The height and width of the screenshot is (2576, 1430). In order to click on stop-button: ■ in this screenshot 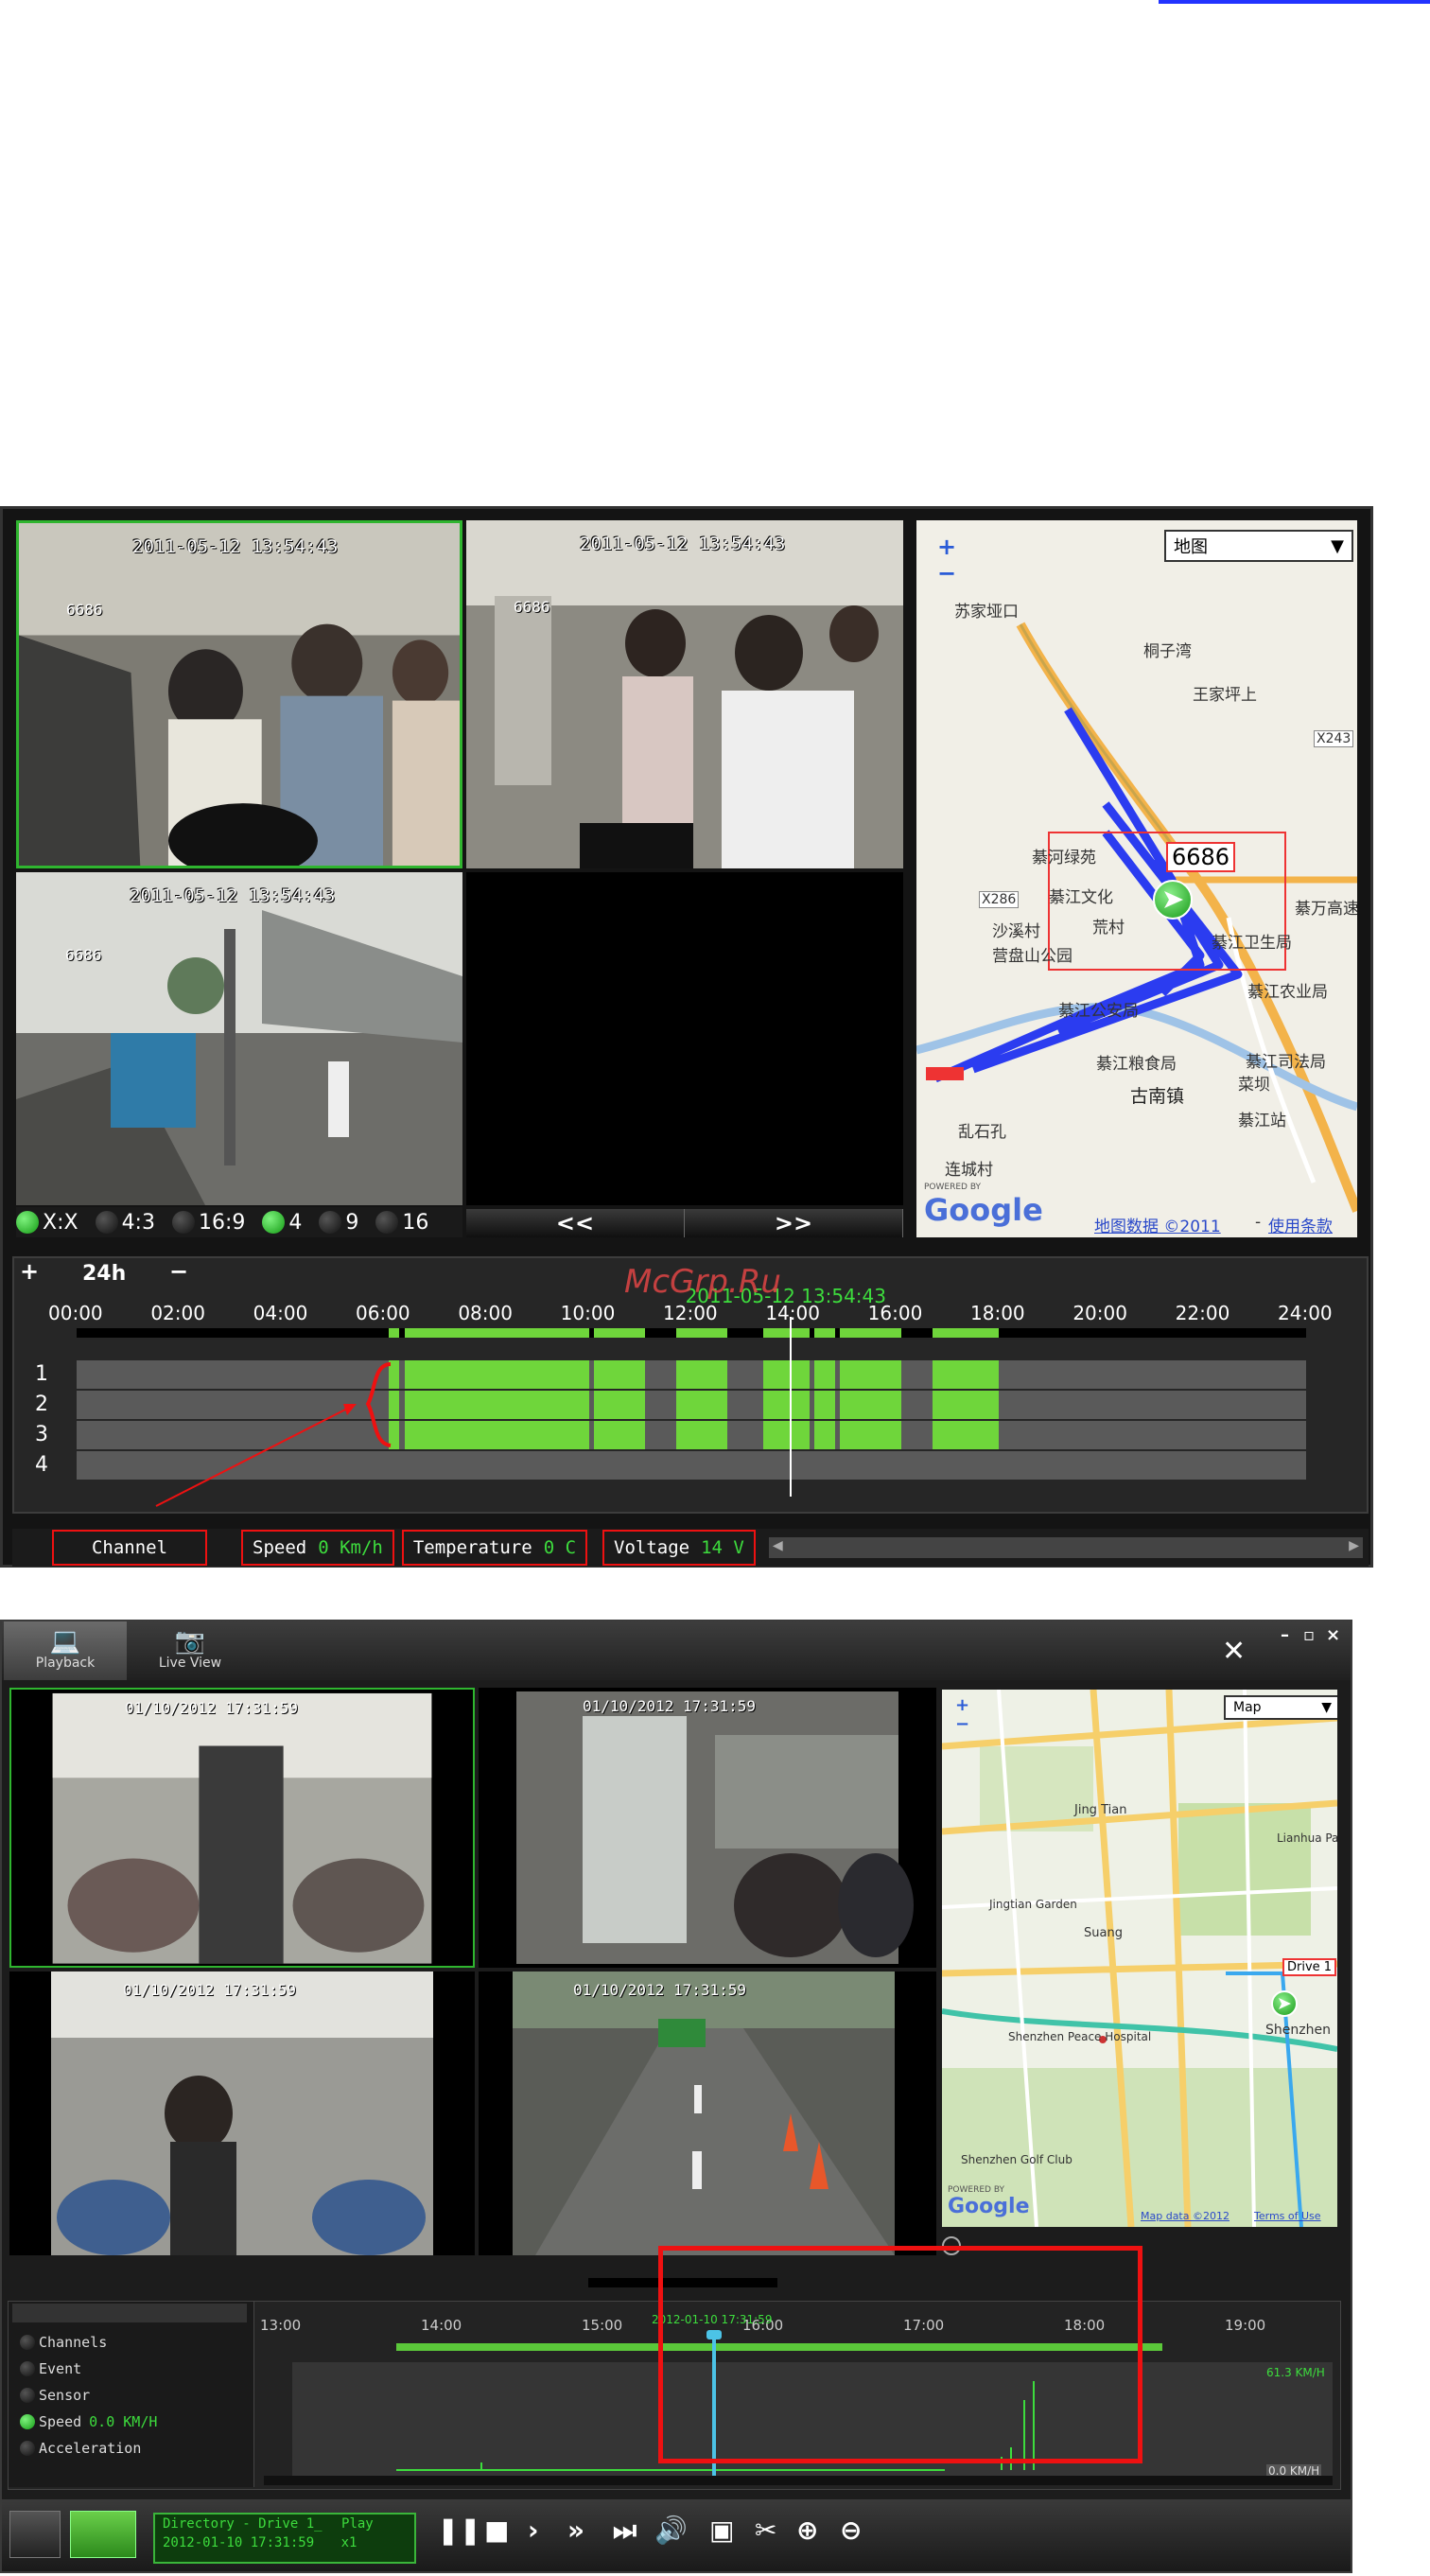, I will do `click(496, 2531)`.